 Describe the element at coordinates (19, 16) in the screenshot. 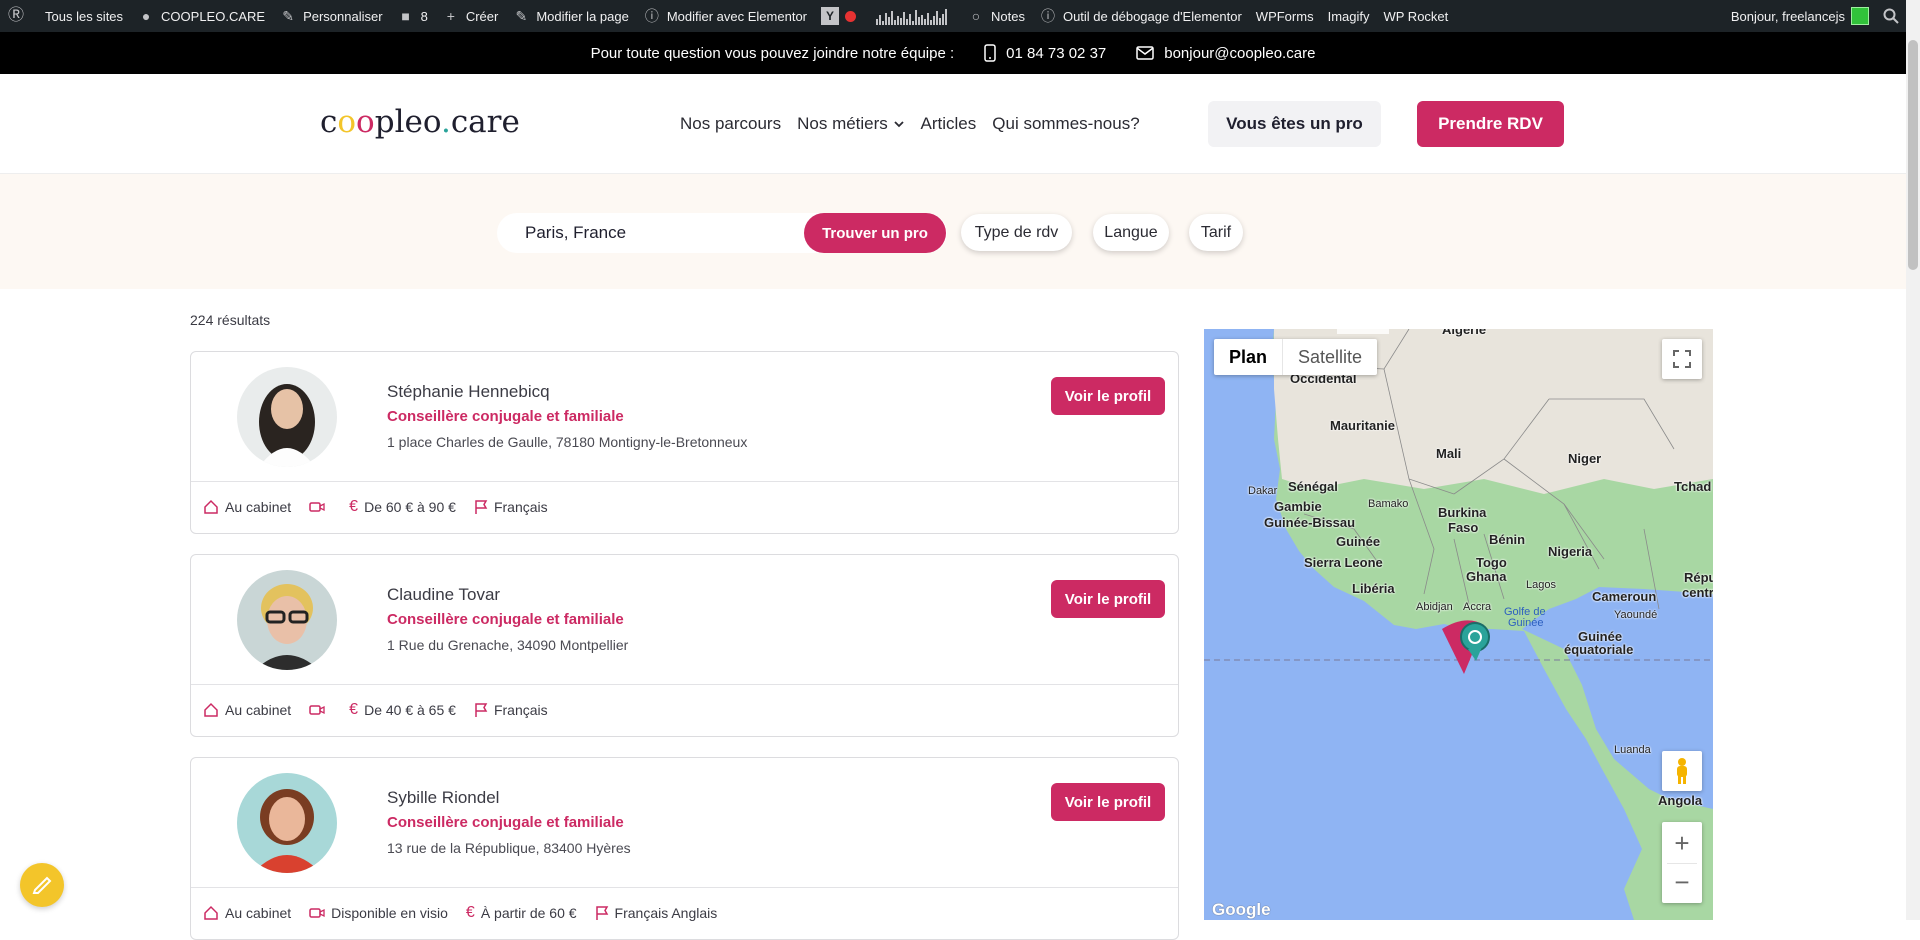

I see `wordpress-logo-icon: Ⓡ` at that location.